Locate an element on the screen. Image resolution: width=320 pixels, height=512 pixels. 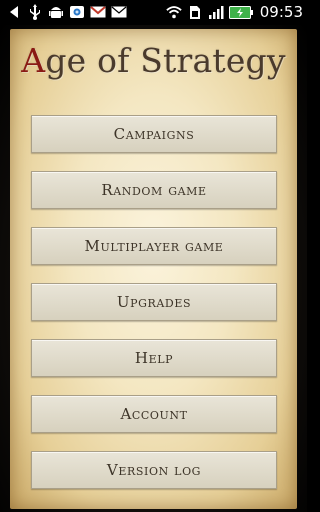
clock: 09:53 is located at coordinates (281, 12).